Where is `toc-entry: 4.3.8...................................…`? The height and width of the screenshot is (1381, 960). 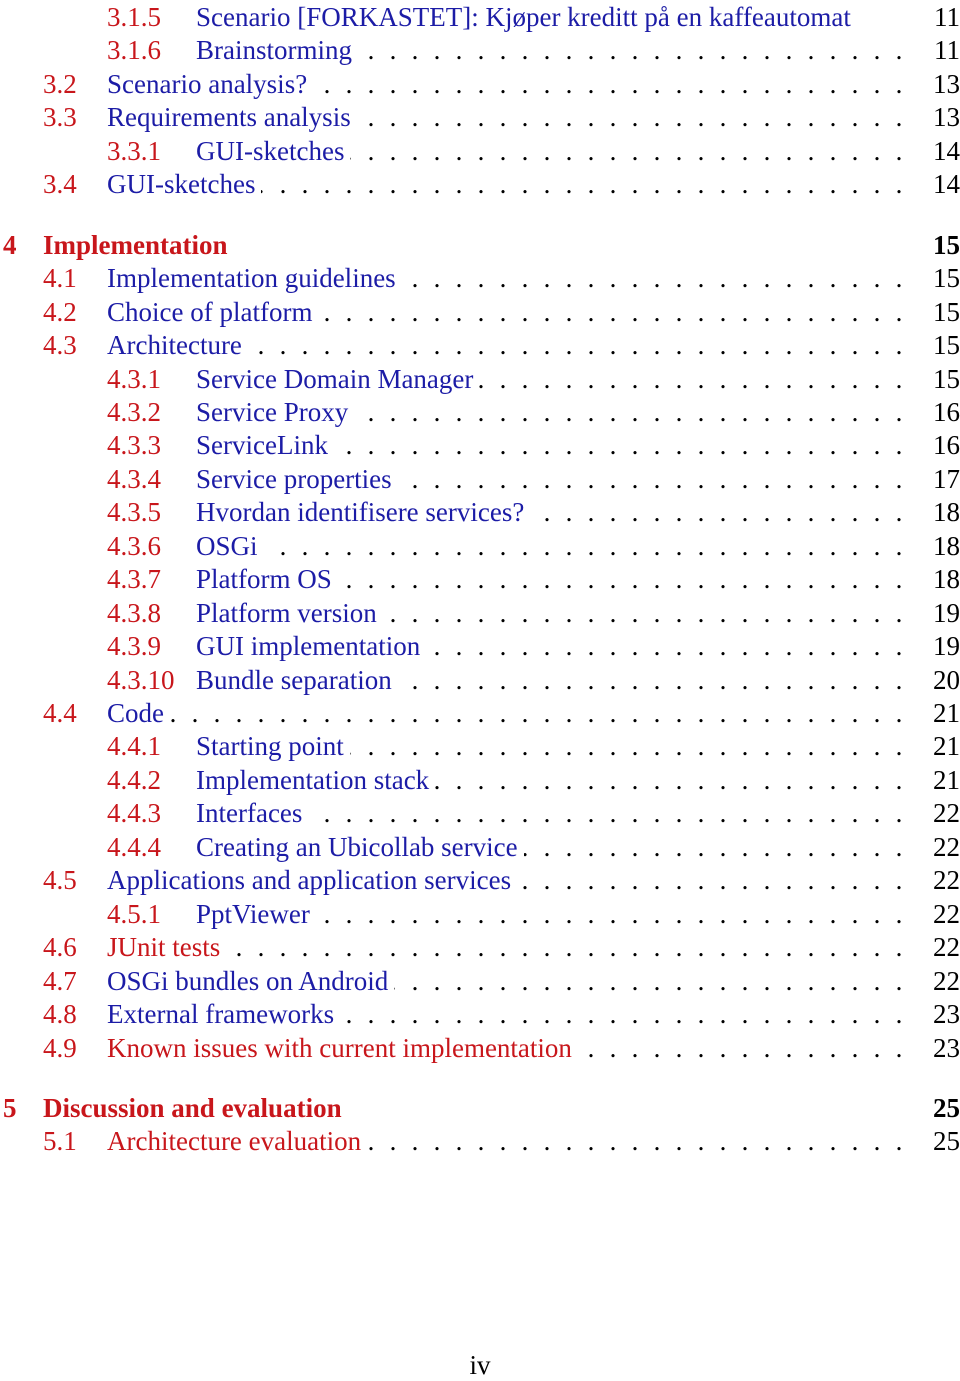
toc-entry: 4.3.8...................................… is located at coordinates (480, 612).